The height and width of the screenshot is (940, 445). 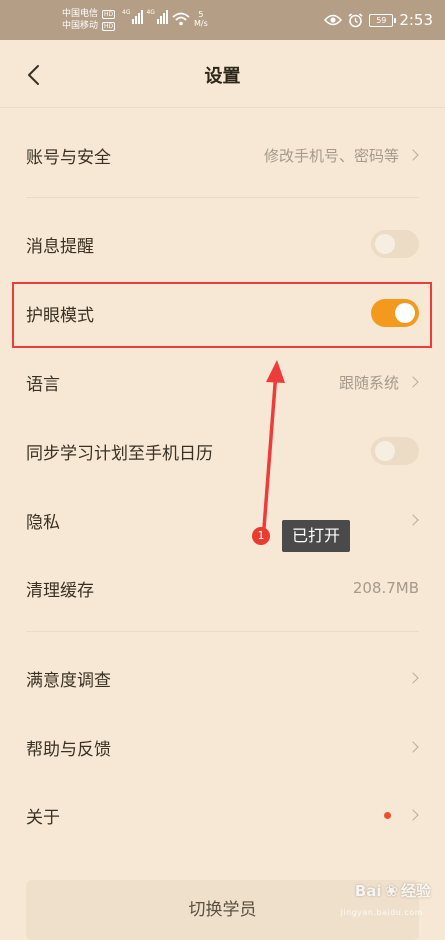 I want to click on baidu-watermark: Bai ❀ 经验, so click(x=393, y=890).